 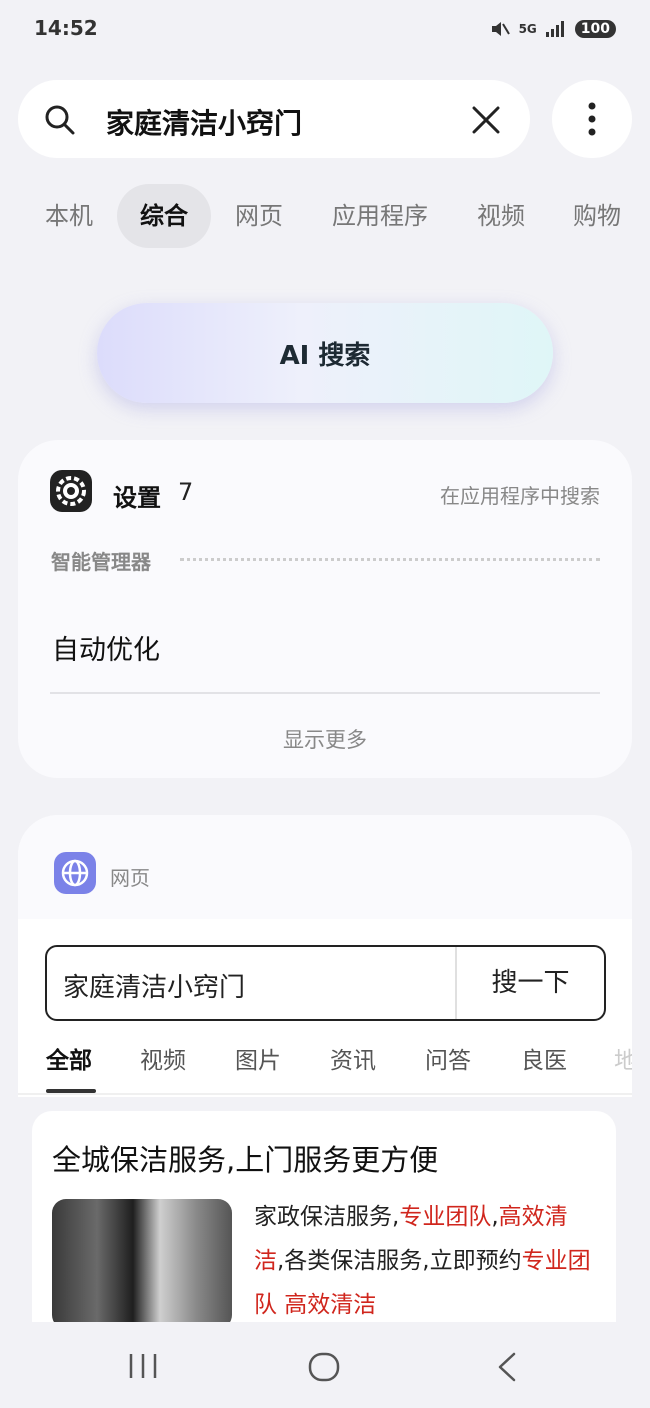 I want to click on search-icon, so click(x=60, y=120).